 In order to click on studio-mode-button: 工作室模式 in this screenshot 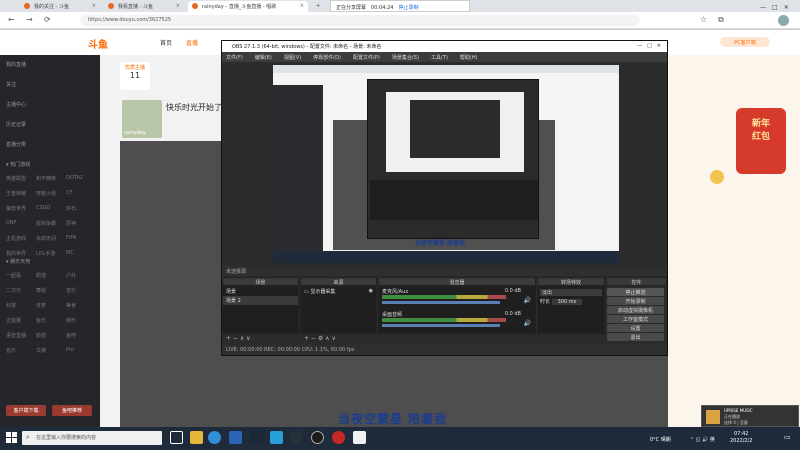, I will do `click(635, 319)`.